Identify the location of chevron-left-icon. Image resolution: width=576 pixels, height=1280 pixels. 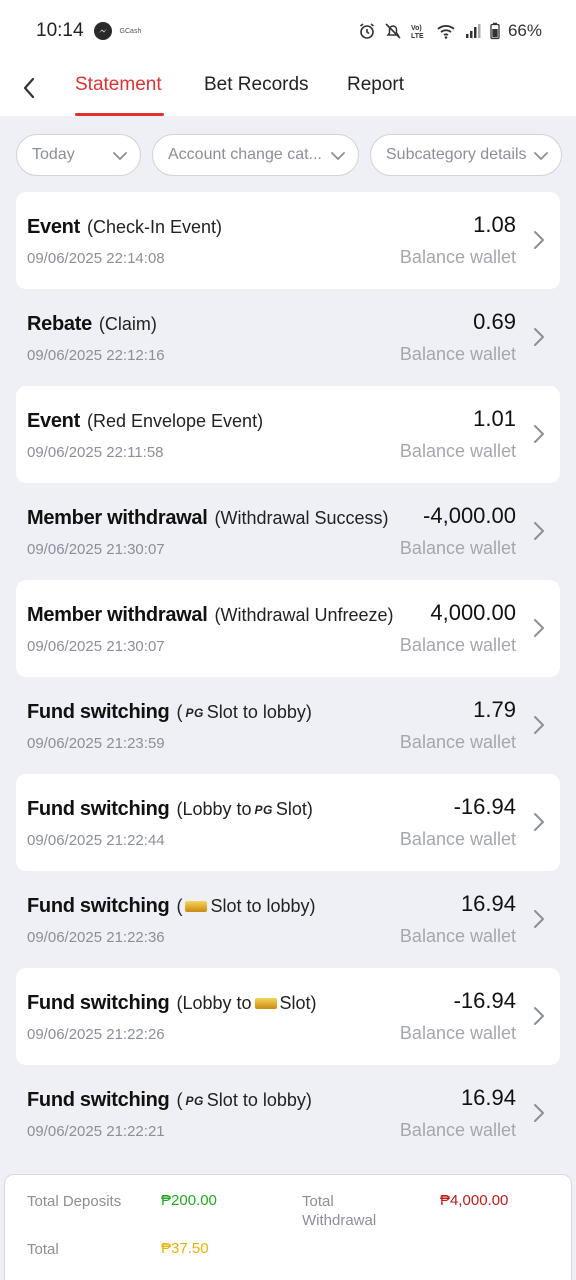
(29, 88).